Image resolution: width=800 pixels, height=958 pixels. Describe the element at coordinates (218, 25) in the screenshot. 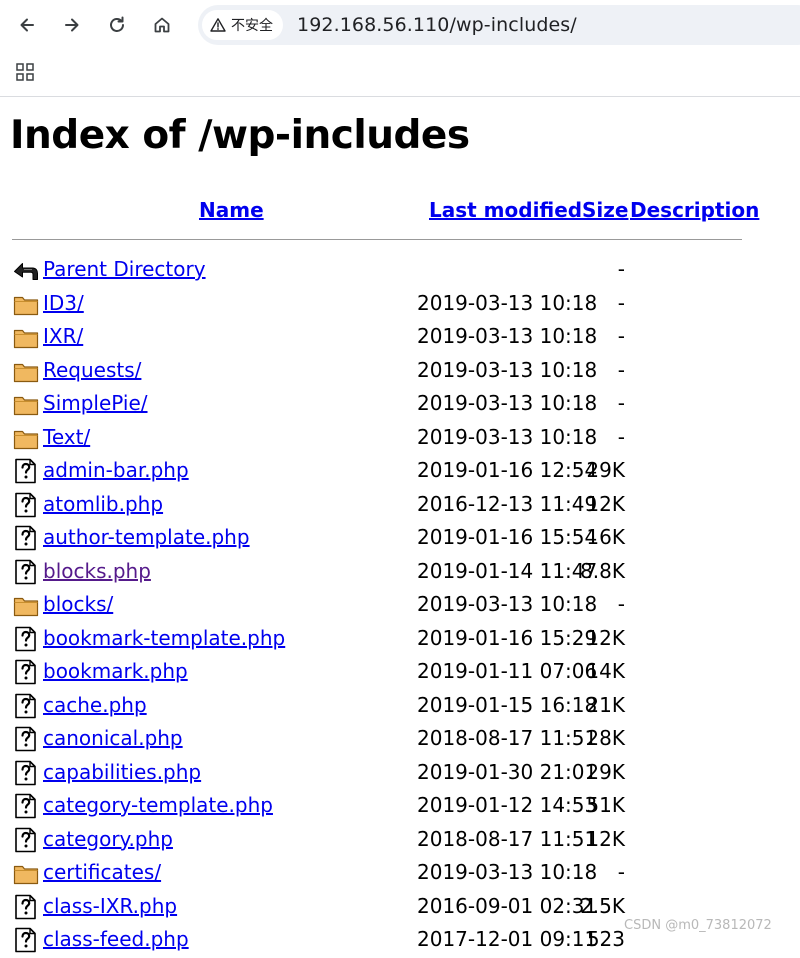

I see `warning-triangle-icon` at that location.